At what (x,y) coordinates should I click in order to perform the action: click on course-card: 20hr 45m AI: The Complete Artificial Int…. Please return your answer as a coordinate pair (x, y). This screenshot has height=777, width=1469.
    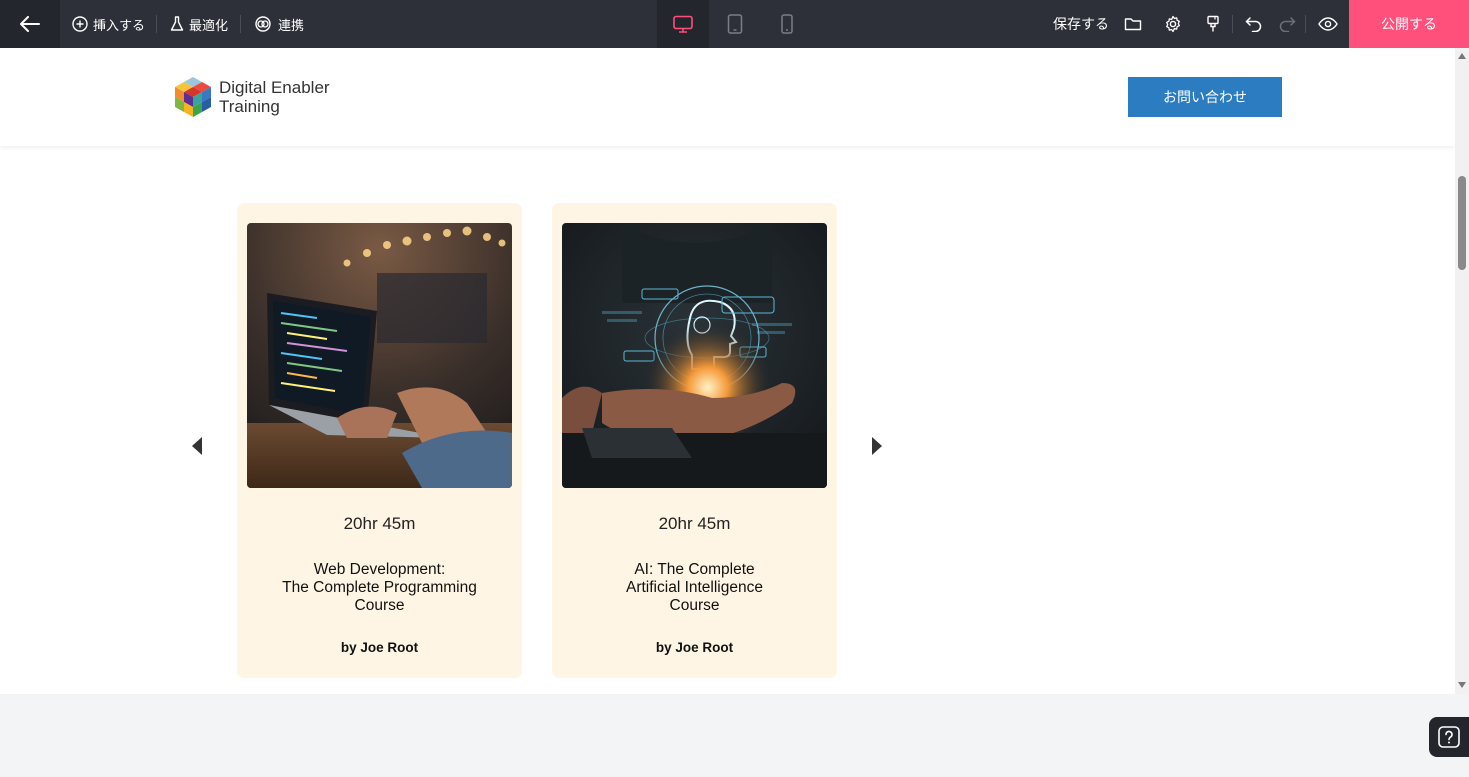
    Looking at the image, I should click on (694, 440).